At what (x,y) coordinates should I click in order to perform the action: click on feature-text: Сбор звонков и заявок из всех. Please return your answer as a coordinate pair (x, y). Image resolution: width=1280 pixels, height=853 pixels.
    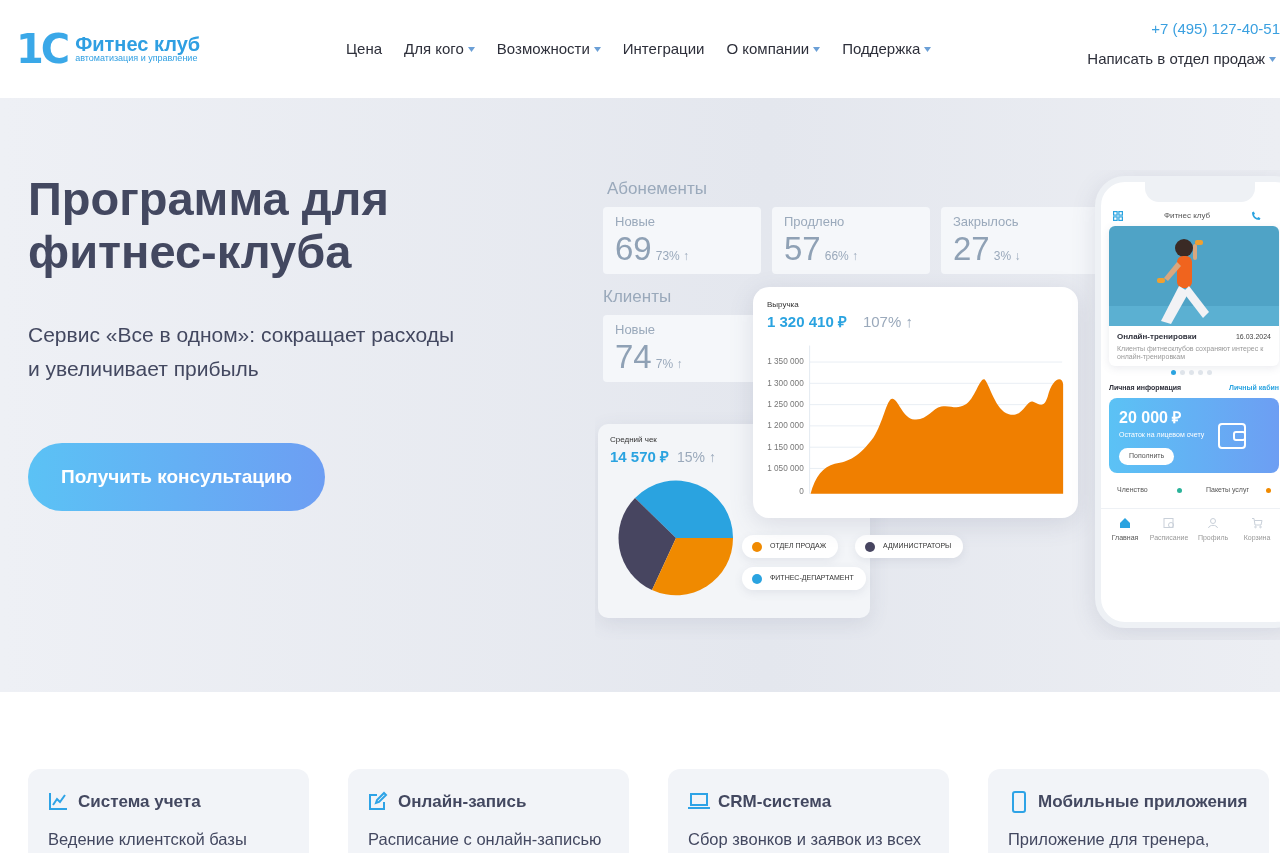
    Looking at the image, I should click on (805, 839).